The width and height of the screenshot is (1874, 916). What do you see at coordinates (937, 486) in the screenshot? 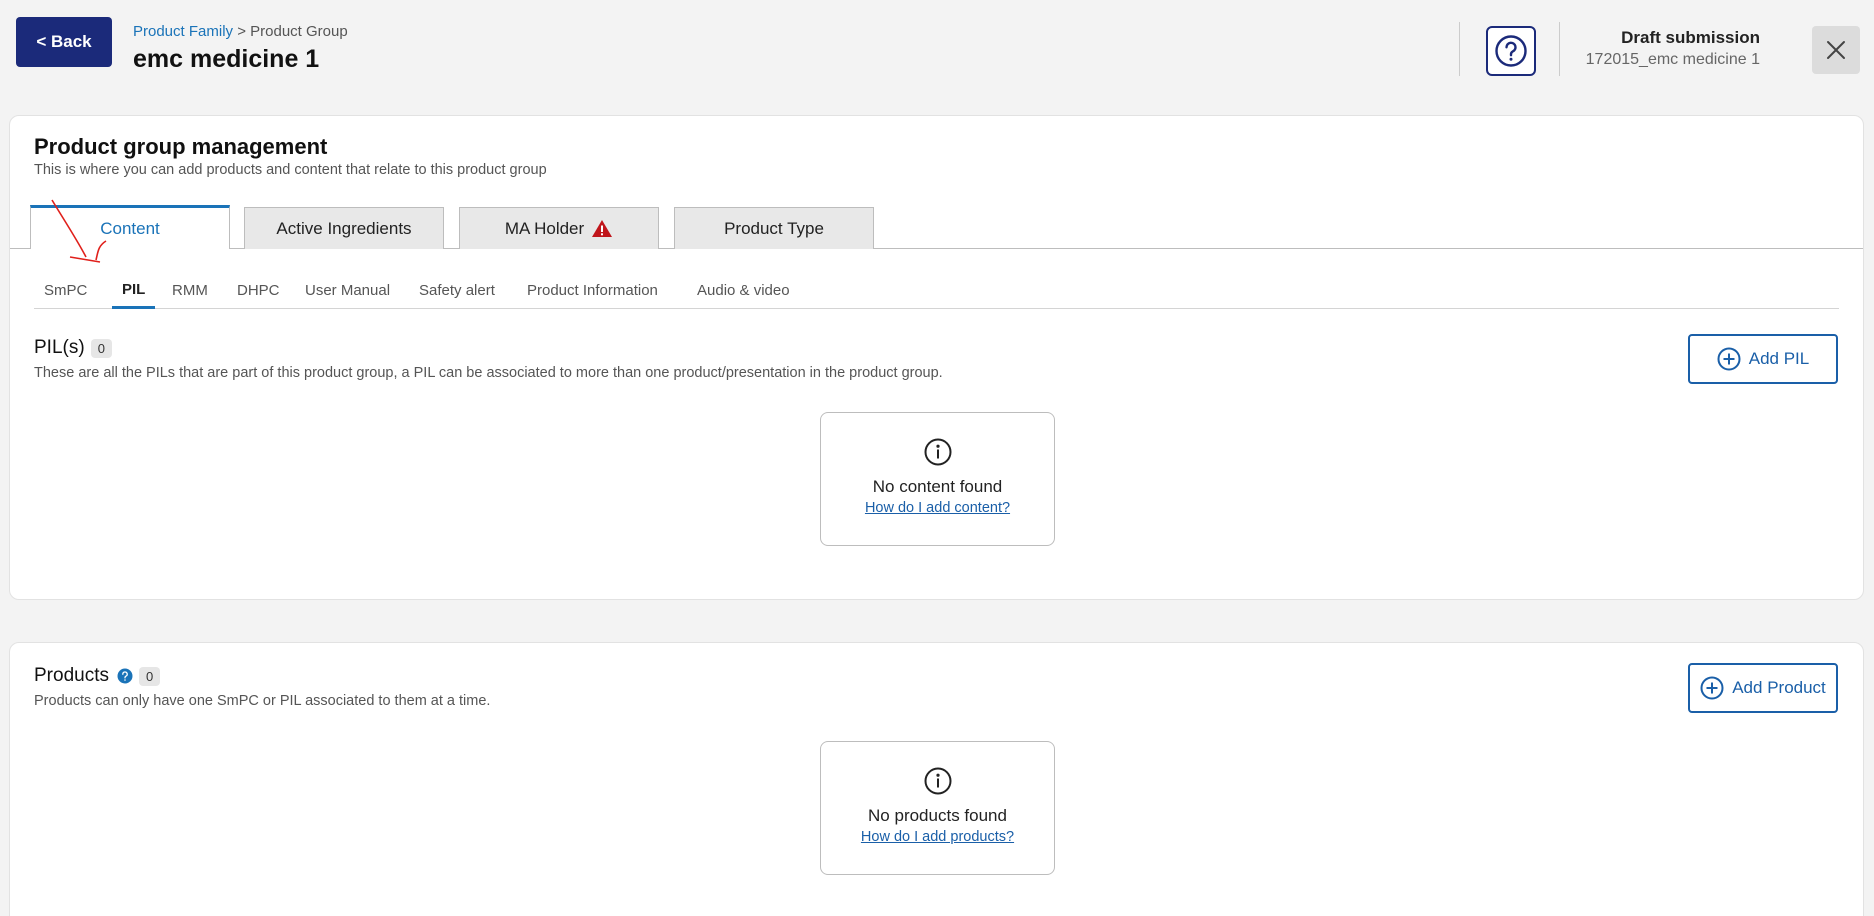
I see `pils-empty-title: No content found` at bounding box center [937, 486].